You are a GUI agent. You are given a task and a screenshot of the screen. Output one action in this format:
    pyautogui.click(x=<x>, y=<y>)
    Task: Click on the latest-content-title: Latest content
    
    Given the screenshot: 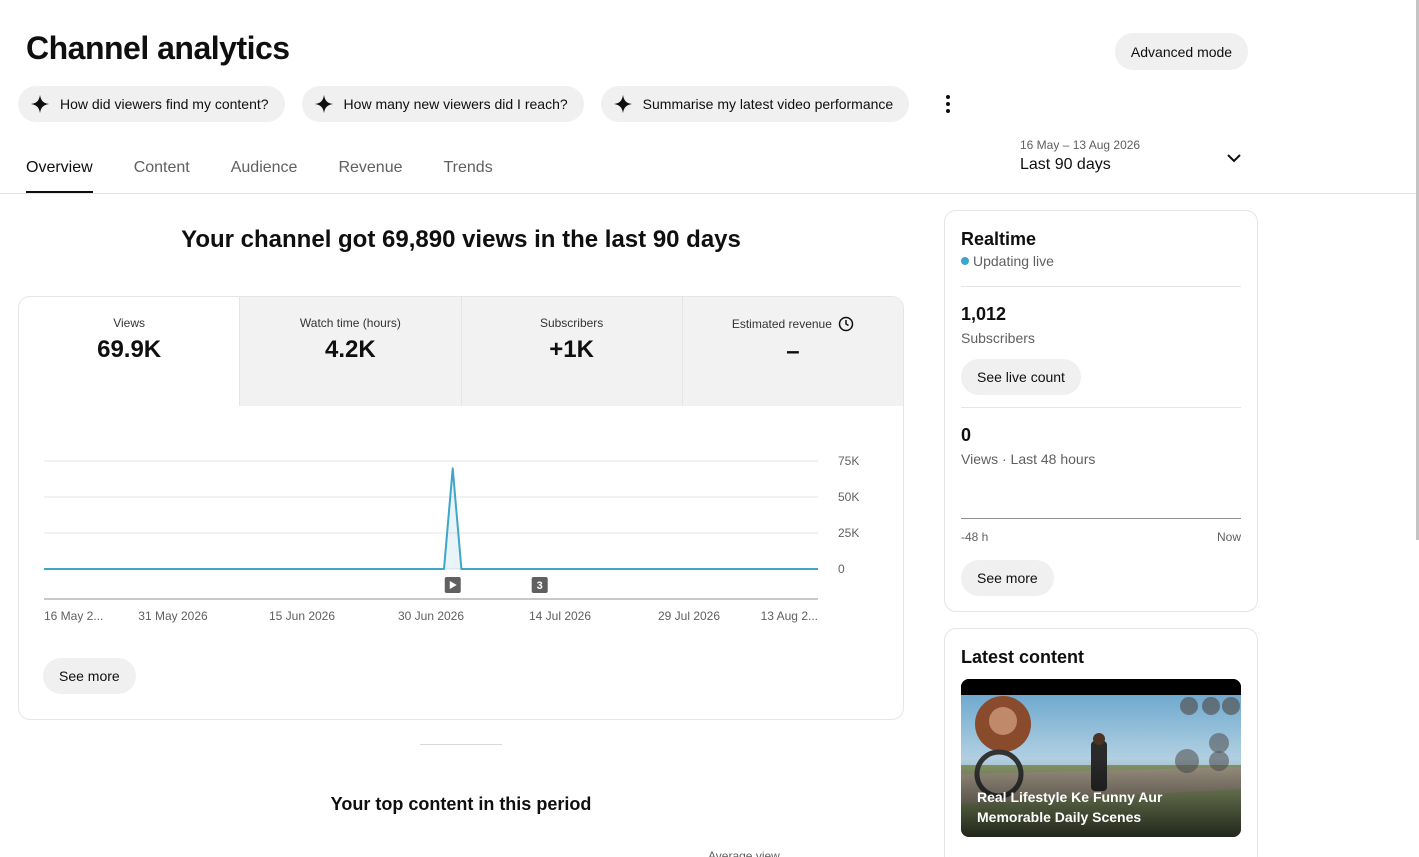 What is the action you would take?
    pyautogui.click(x=1023, y=657)
    